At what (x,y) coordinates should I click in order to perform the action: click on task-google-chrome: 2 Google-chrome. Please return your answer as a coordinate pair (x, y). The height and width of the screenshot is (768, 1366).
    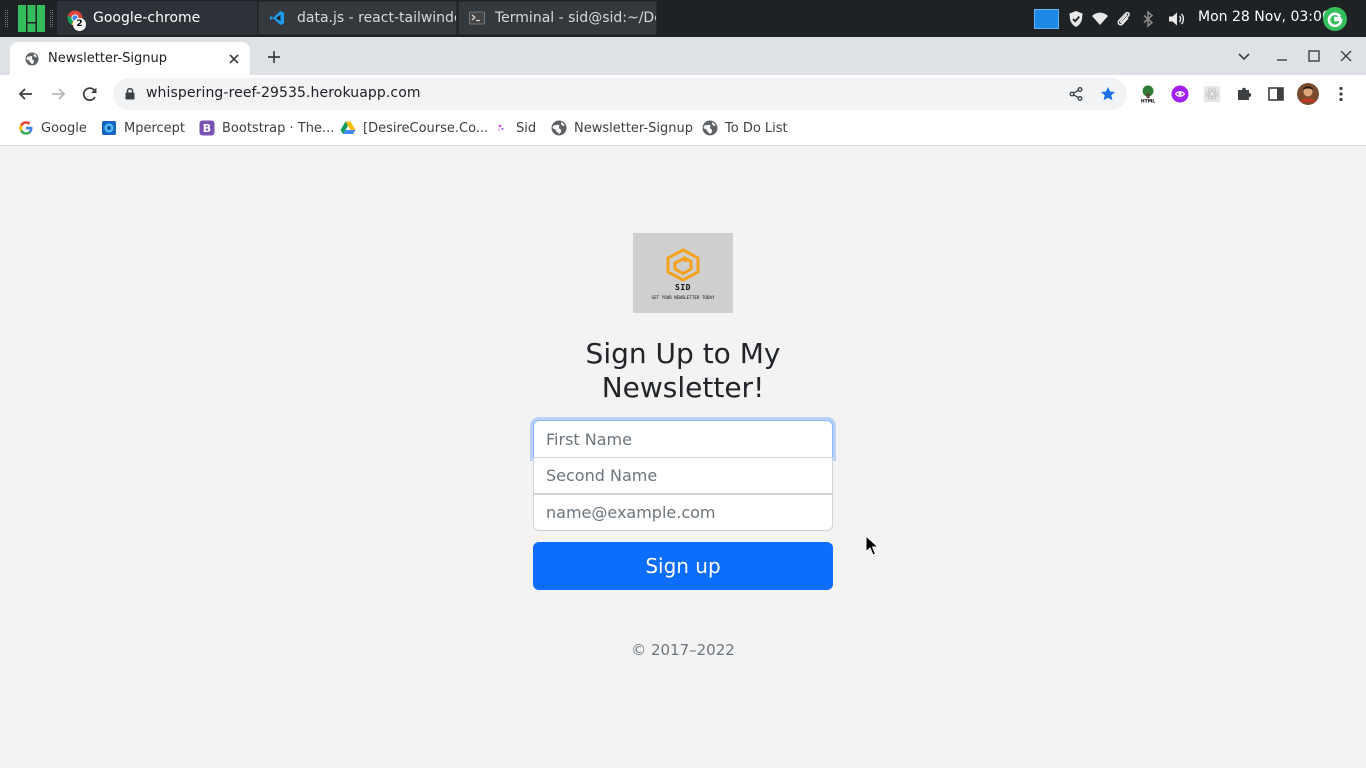
    Looking at the image, I should click on (157, 18).